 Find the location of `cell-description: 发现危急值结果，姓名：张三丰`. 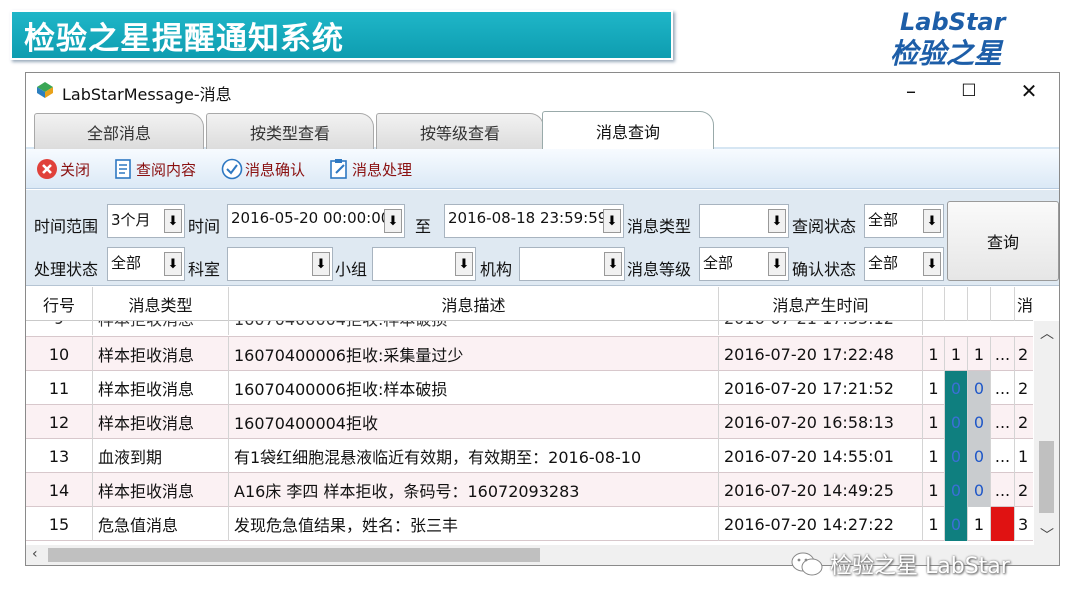

cell-description: 发现危急值结果，姓名：张三丰 is located at coordinates (474, 524).